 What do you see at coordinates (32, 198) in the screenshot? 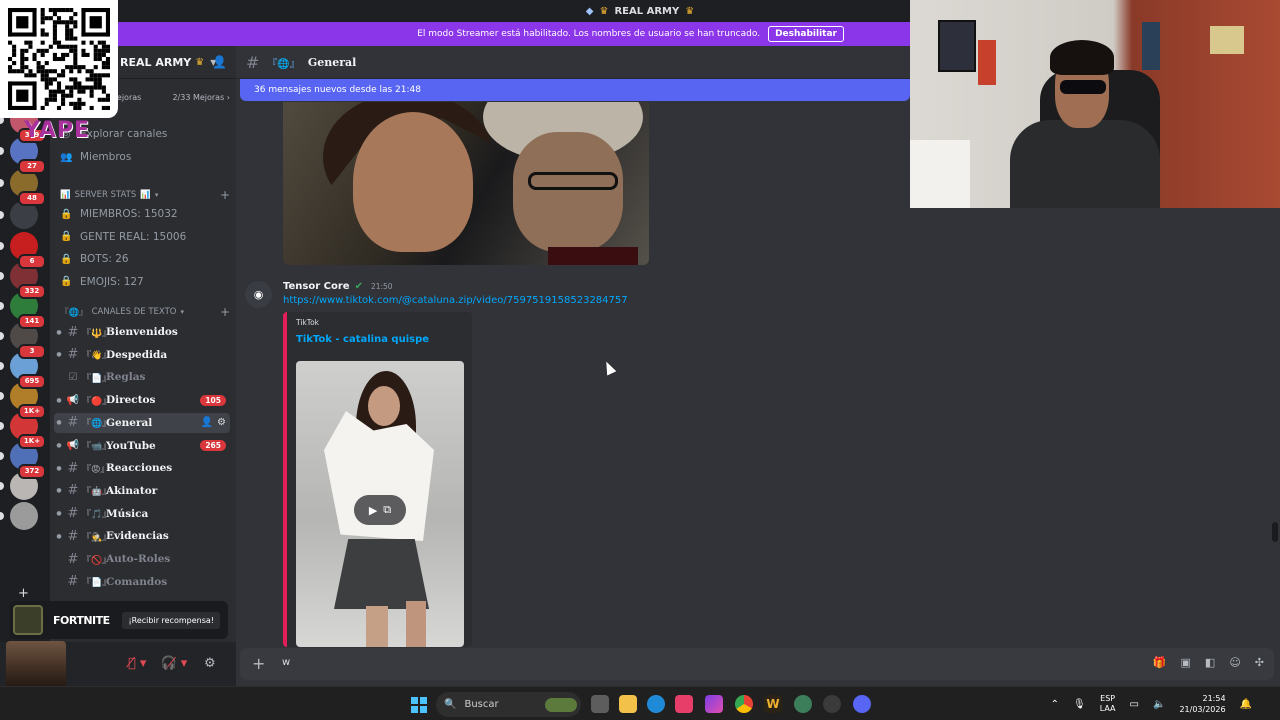
I see `server-mention-badge: 48` at bounding box center [32, 198].